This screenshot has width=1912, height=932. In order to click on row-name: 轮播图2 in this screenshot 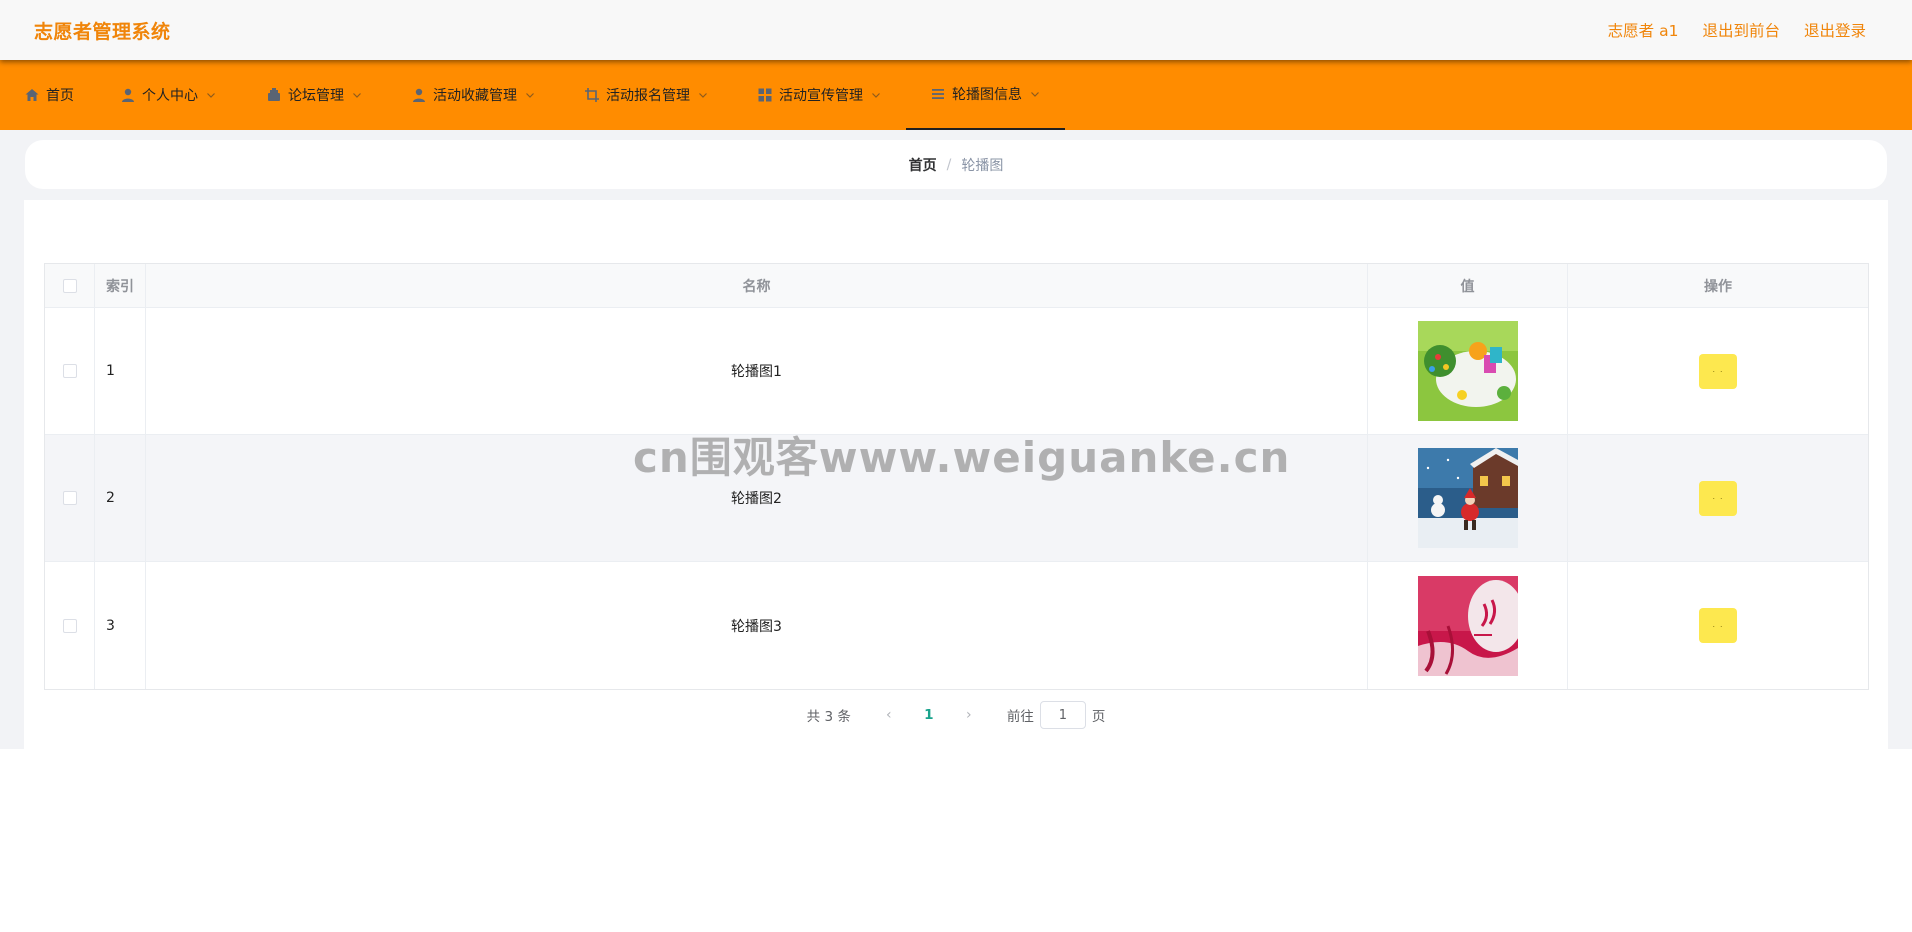, I will do `click(756, 499)`.